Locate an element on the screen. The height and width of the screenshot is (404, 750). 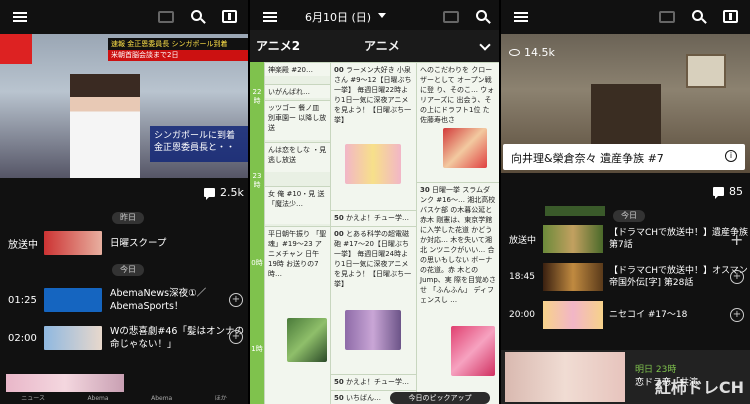
channel-logo-anime2: アニメ2 is located at coordinates (278, 45).